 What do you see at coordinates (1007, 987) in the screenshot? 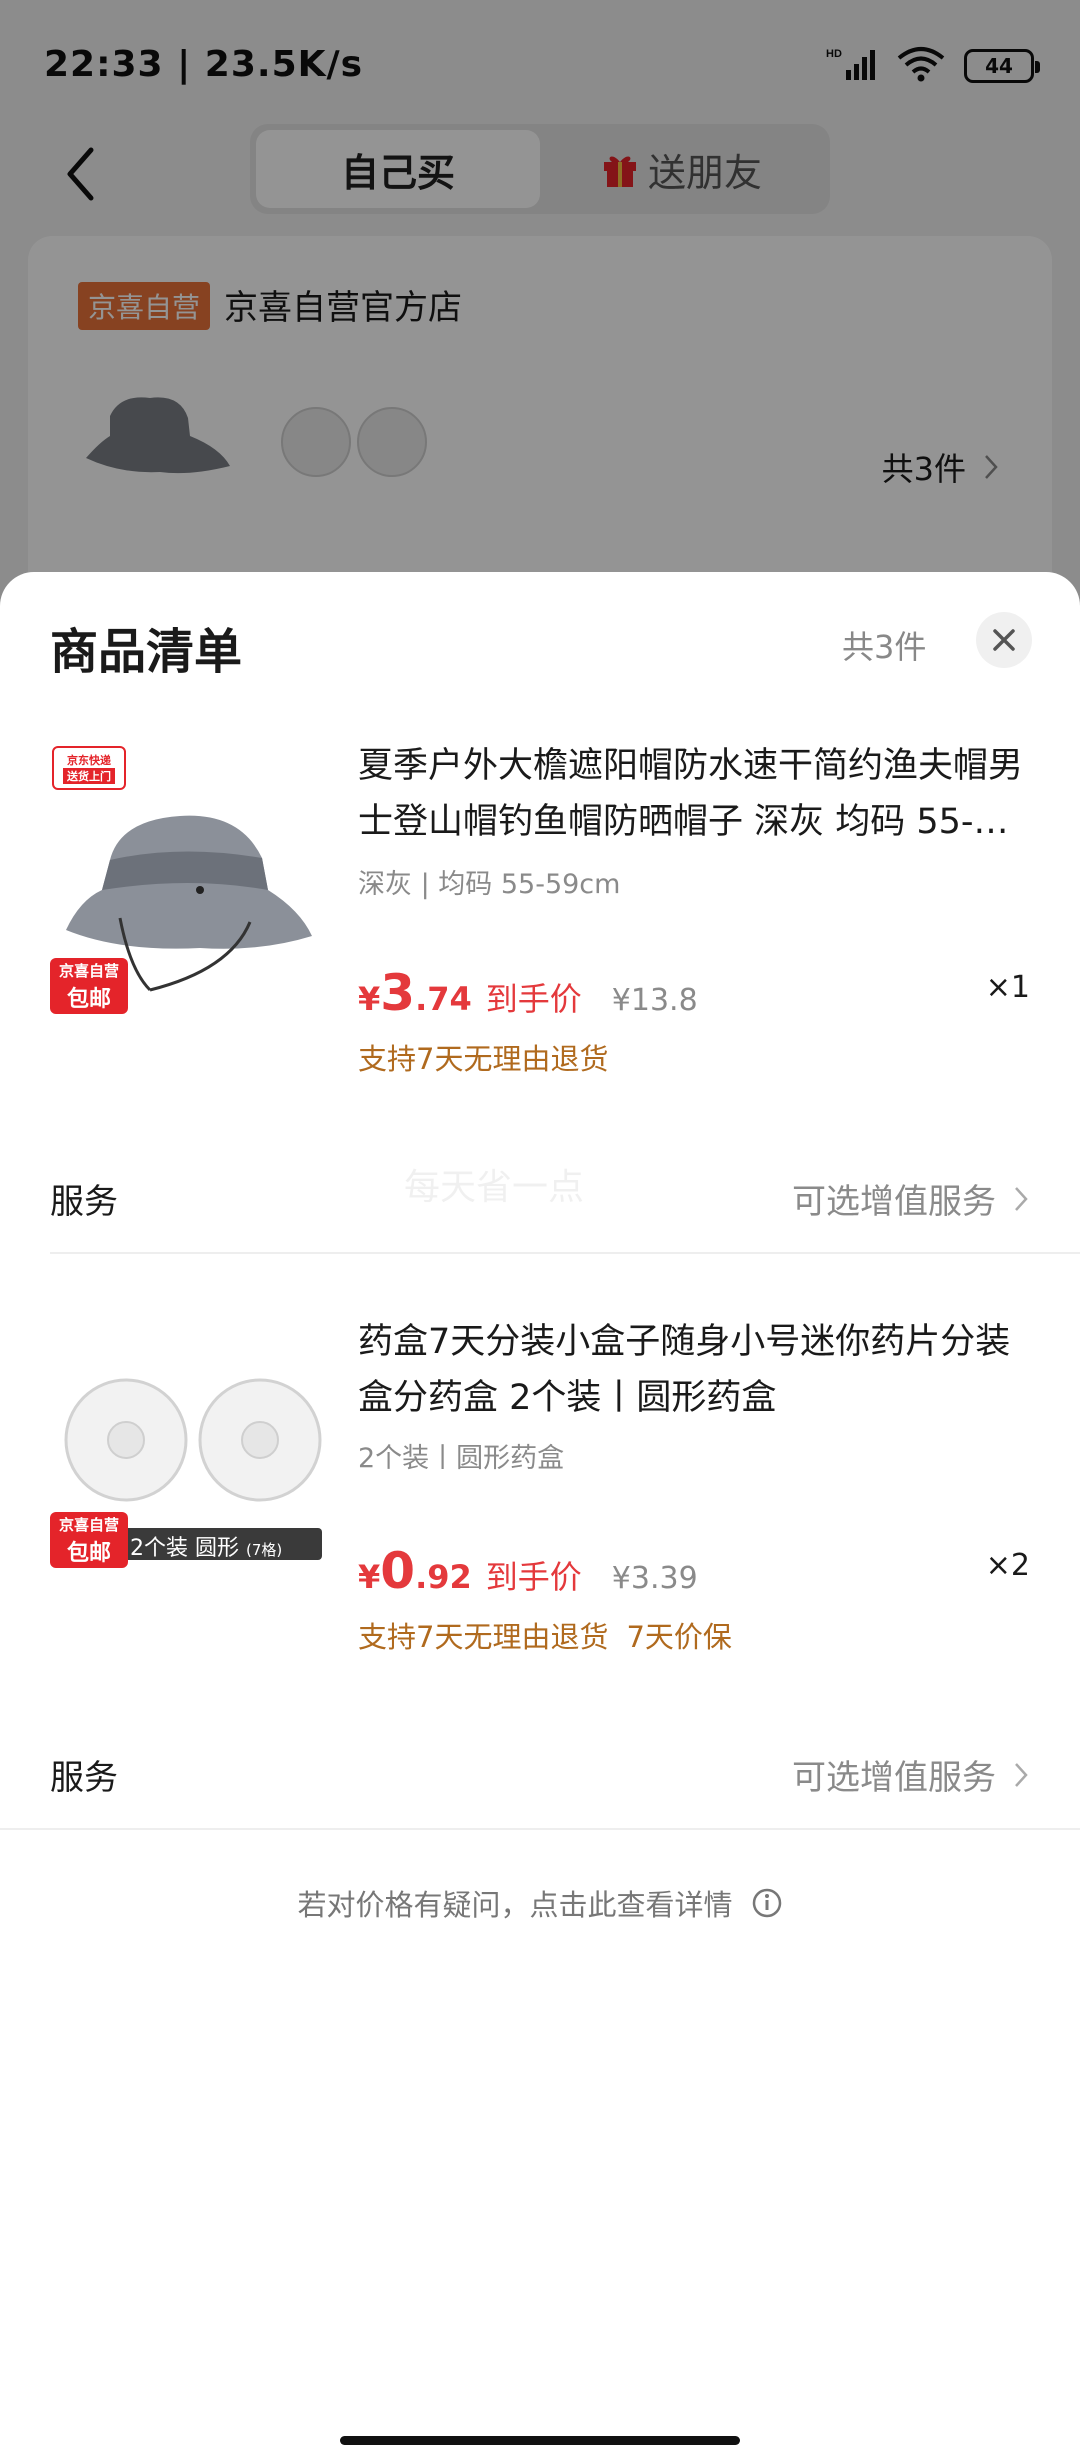
I see `quantity: ×1` at bounding box center [1007, 987].